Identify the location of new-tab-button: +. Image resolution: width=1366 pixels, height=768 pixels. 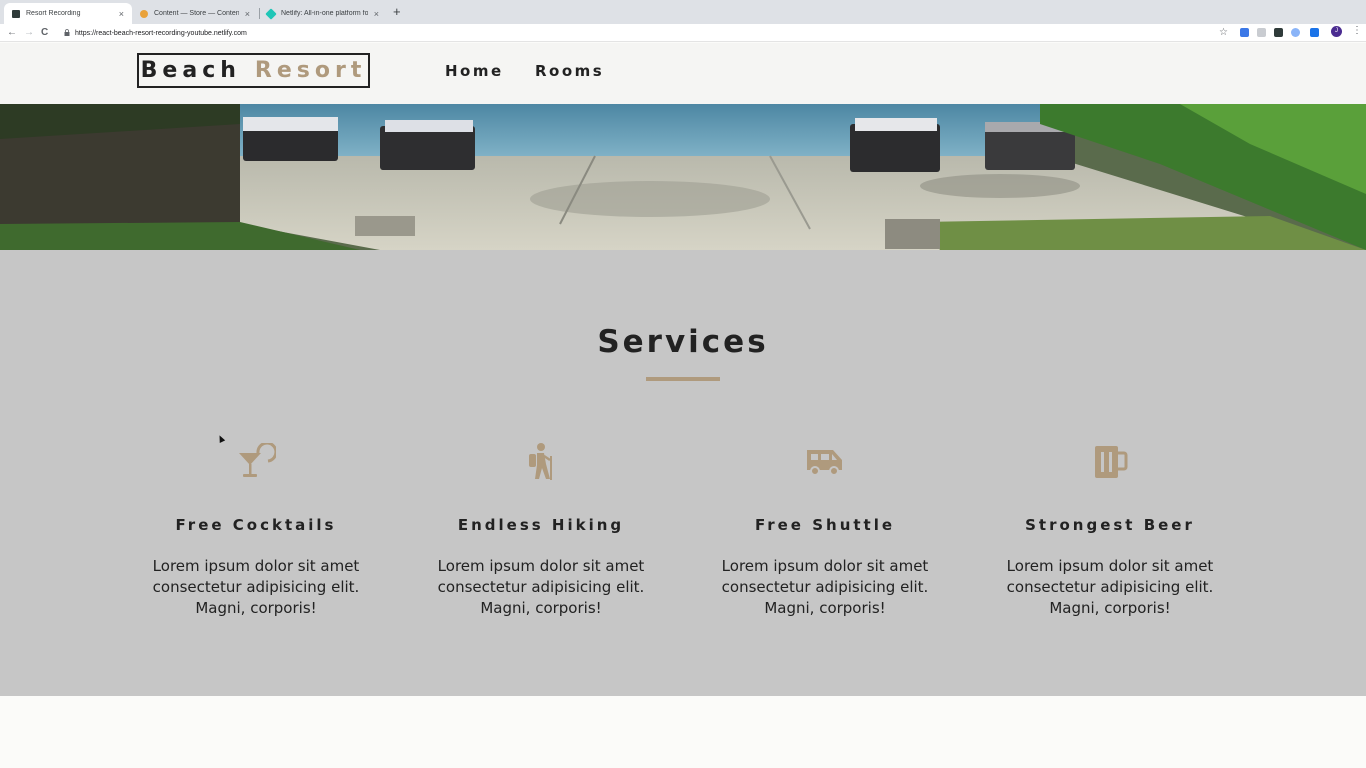
(397, 12).